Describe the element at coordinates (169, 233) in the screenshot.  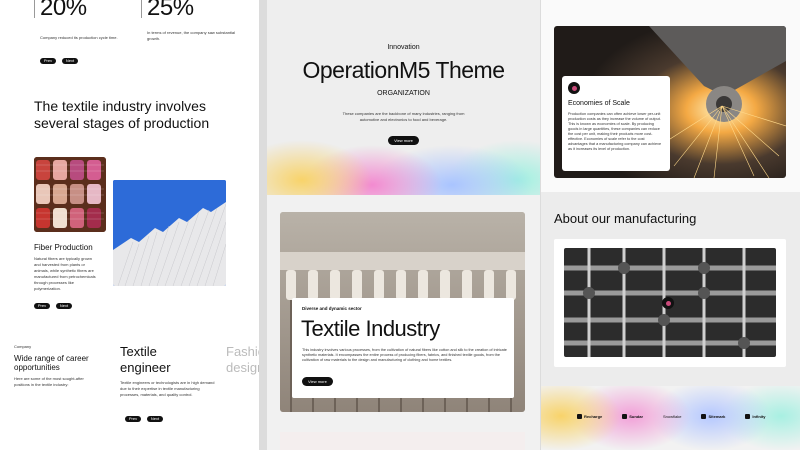
I see `sawtooth-roof-image` at that location.